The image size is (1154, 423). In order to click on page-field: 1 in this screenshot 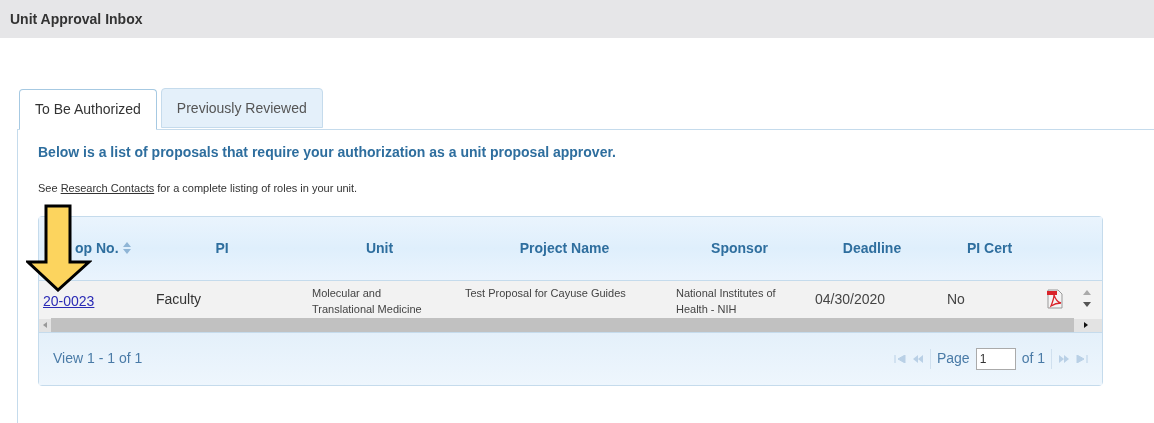, I will do `click(995, 358)`.